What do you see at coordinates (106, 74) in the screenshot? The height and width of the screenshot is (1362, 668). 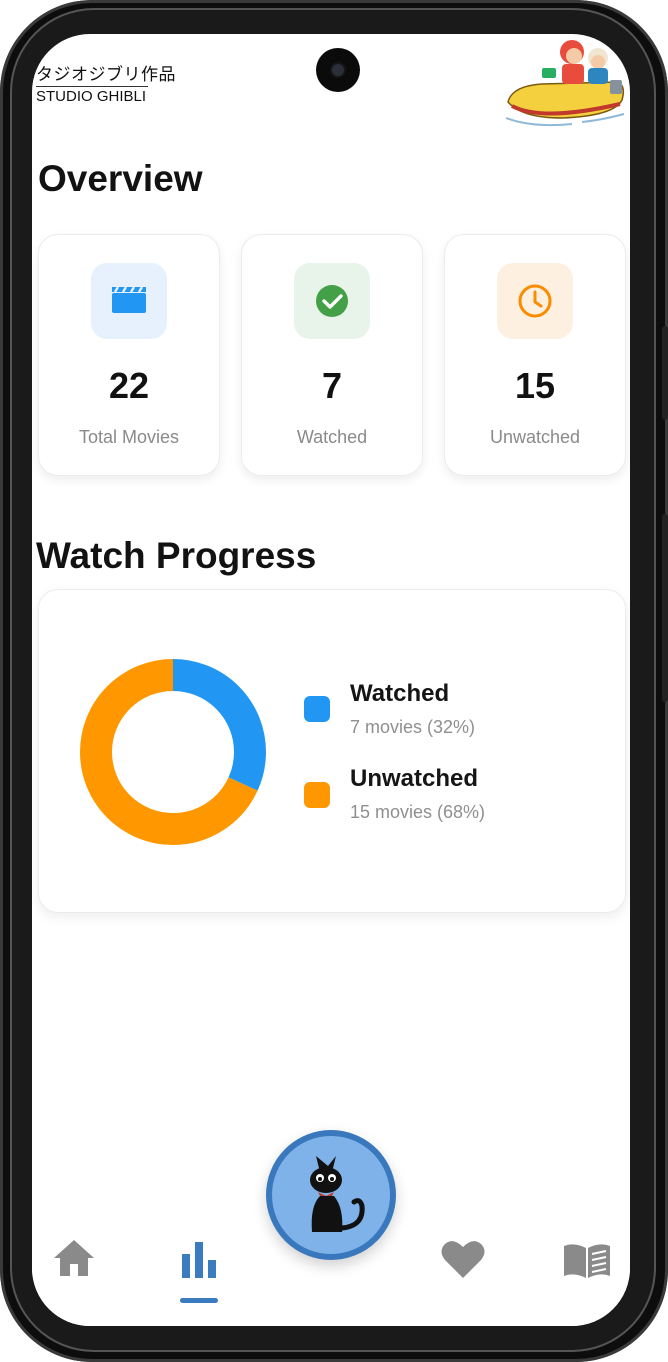 I see `logo-japanese: タジオジブリ作品` at bounding box center [106, 74].